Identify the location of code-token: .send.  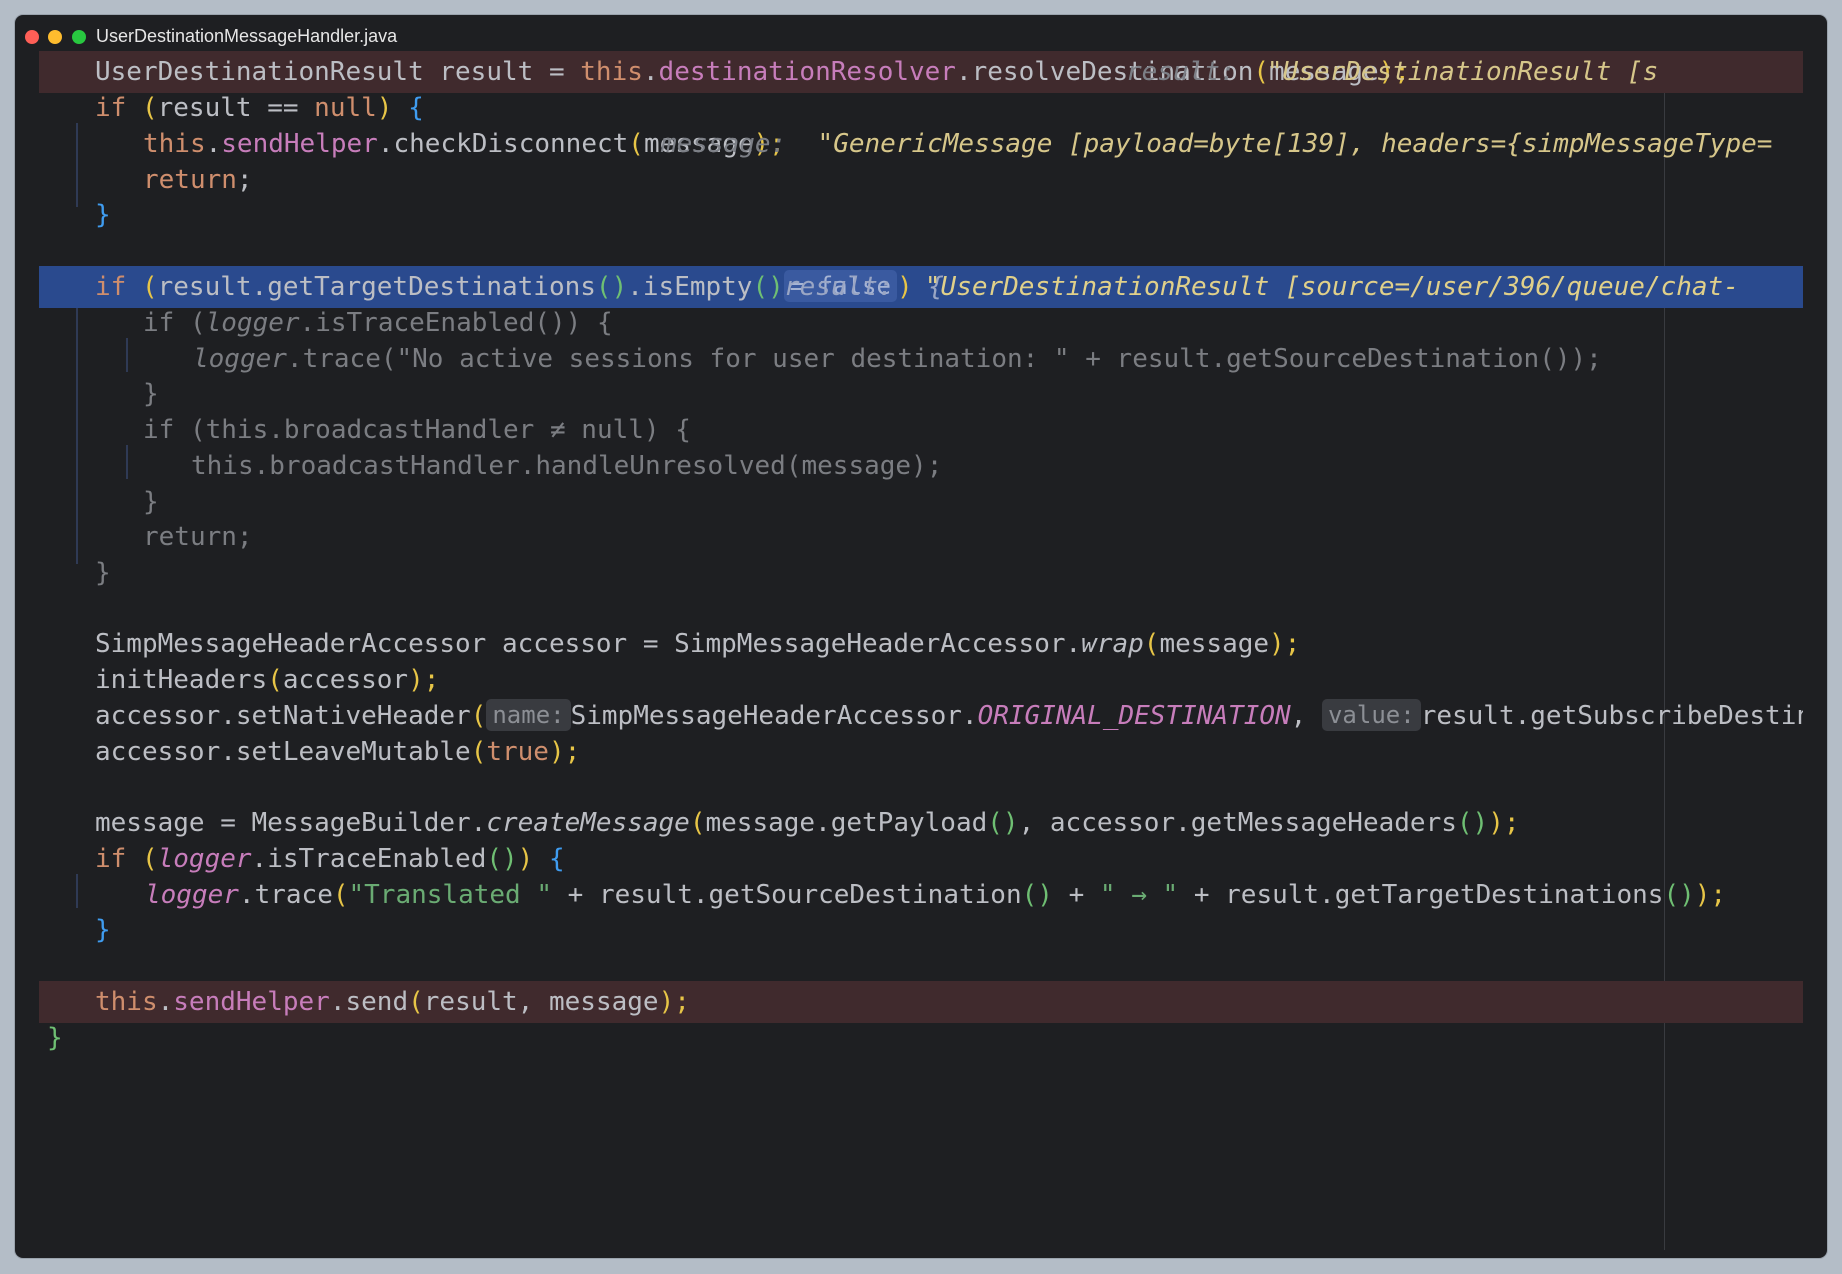
(369, 1002).